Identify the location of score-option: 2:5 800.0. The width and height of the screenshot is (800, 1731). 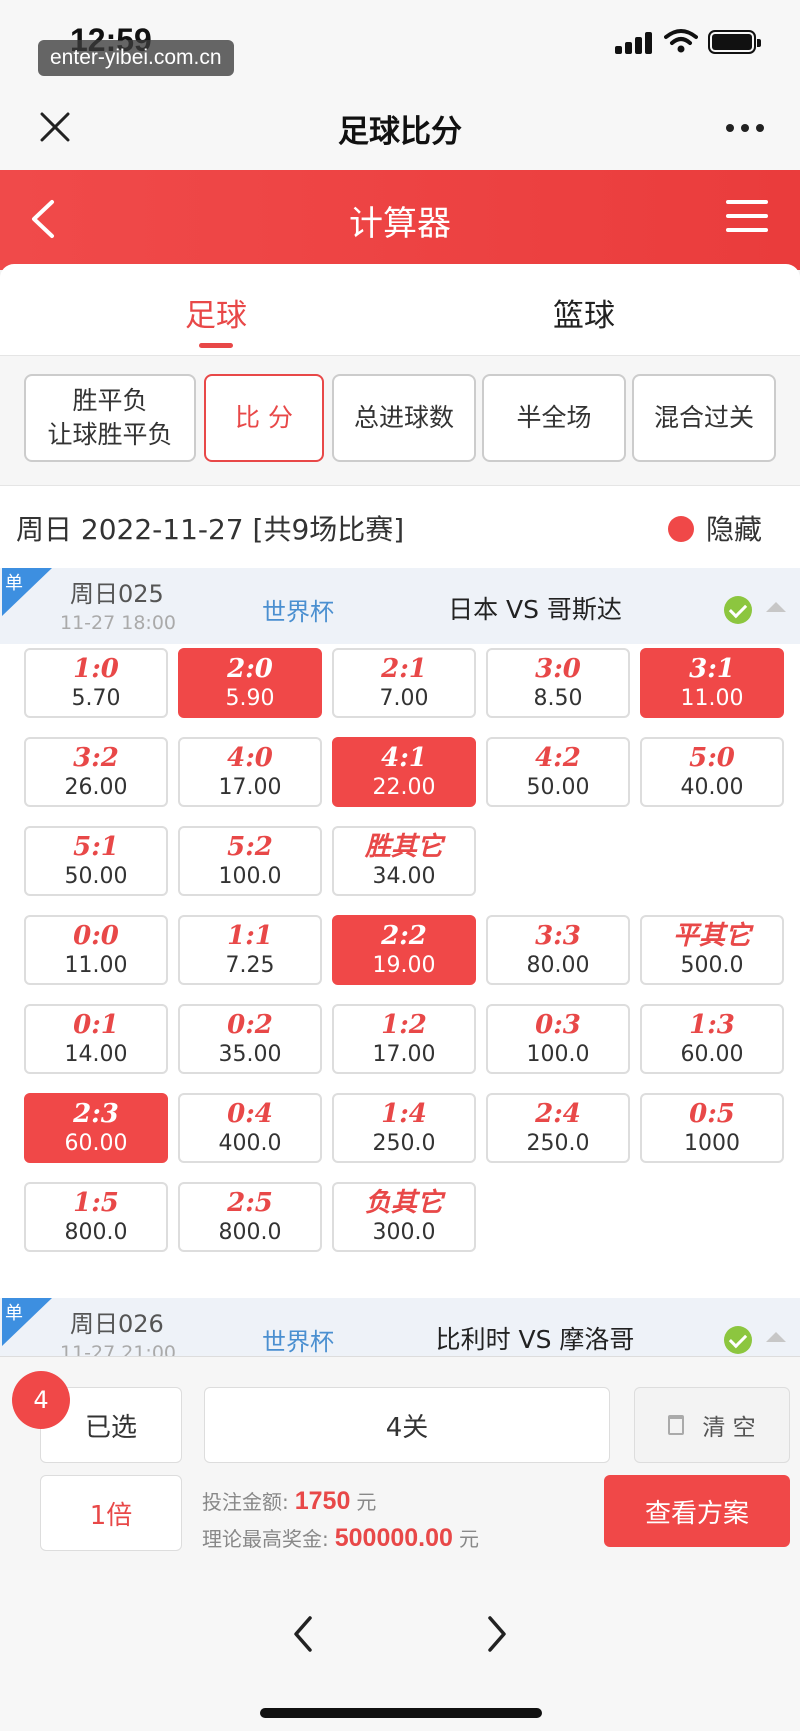
(250, 1217).